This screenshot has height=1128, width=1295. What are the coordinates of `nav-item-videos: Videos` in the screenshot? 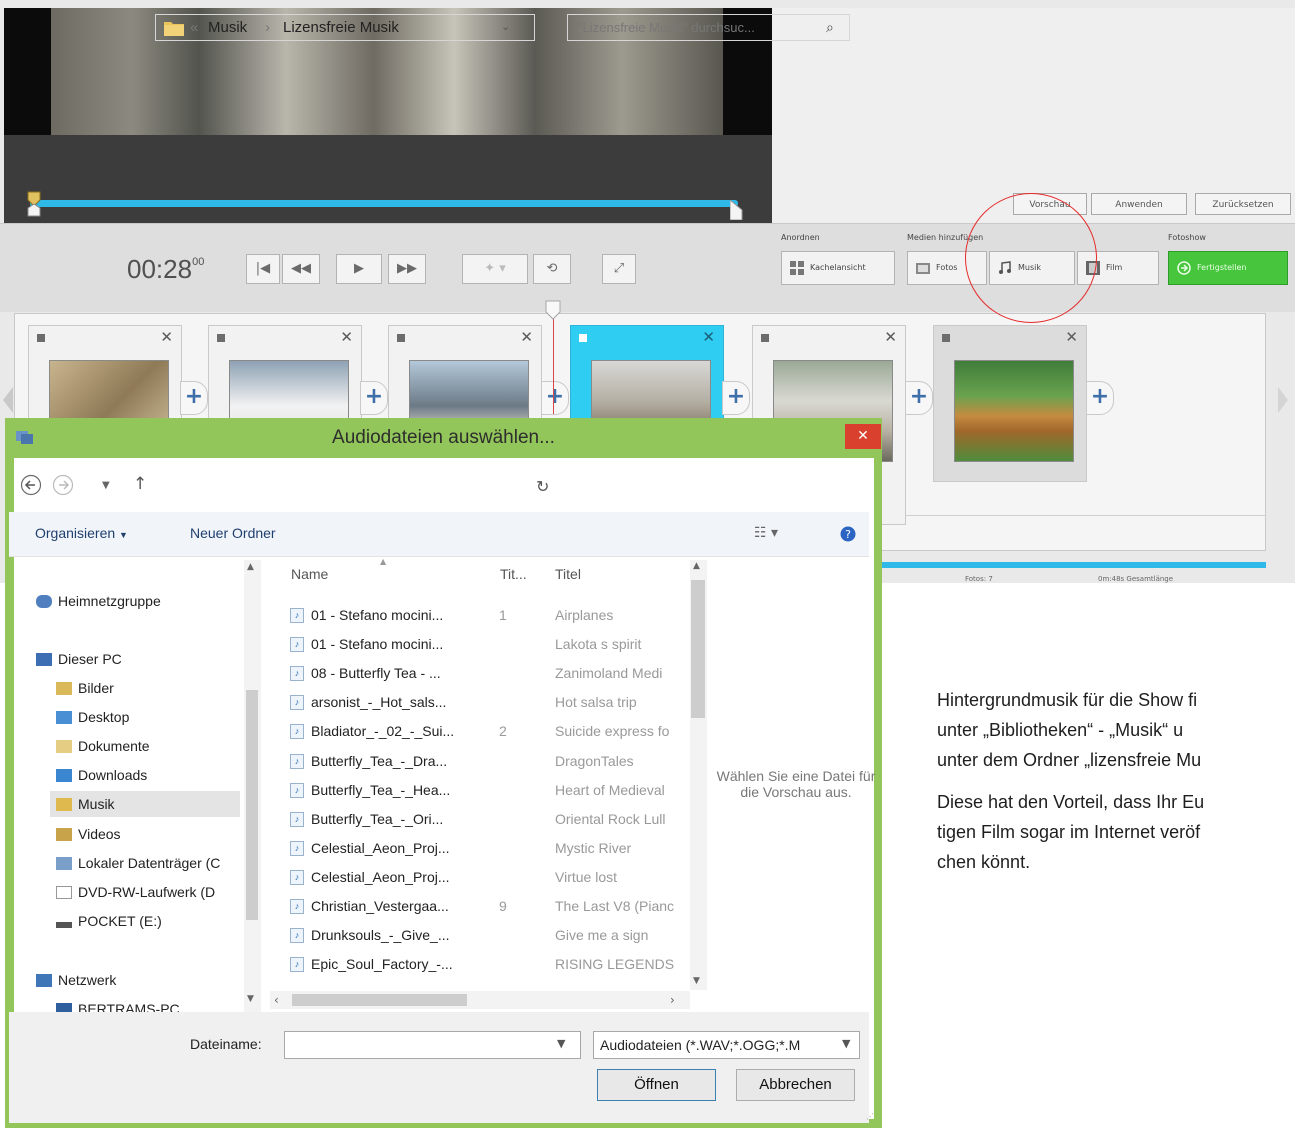 It's located at (88, 834).